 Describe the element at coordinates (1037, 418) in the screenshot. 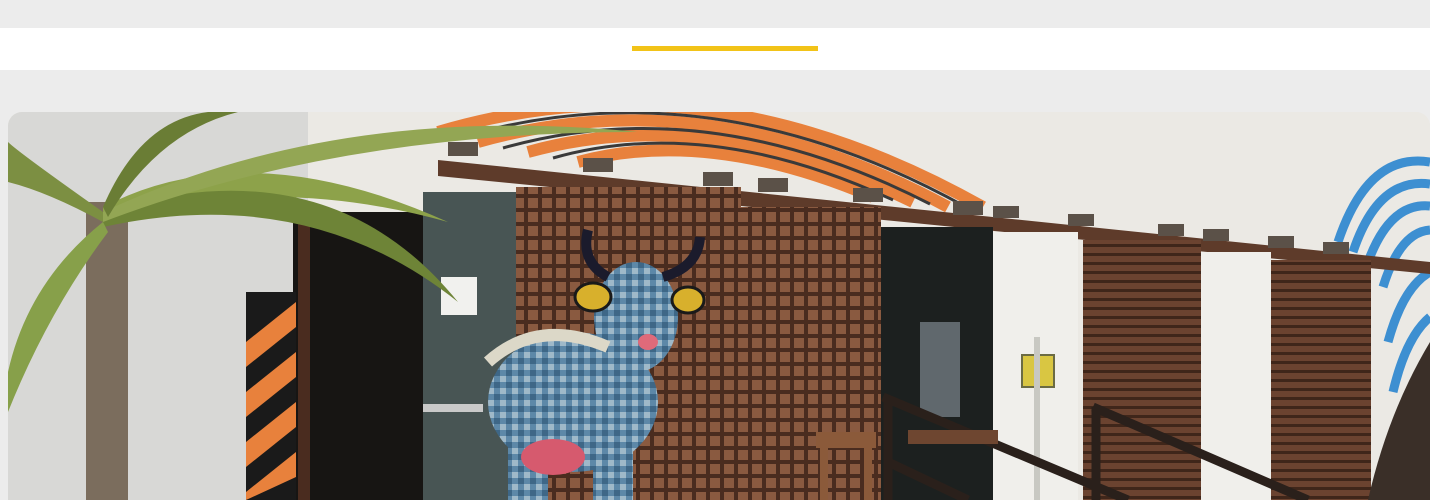

I see `sign-pole` at that location.